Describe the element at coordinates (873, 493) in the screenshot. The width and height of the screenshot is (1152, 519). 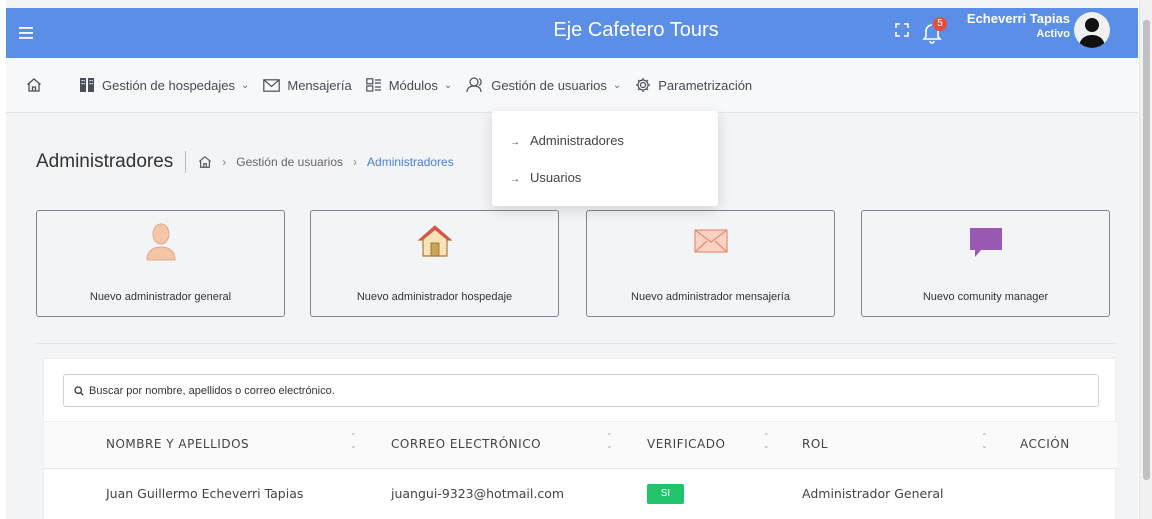
I see `cell-role: Administrador General` at that location.